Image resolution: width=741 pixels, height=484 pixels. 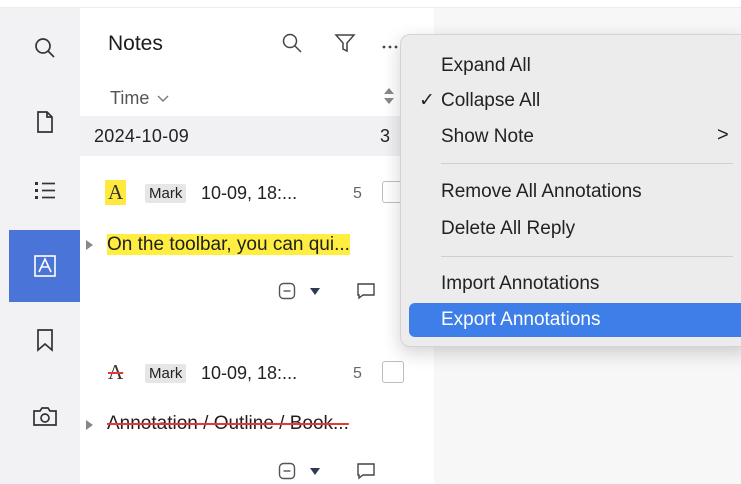 What do you see at coordinates (571, 66) in the screenshot?
I see `menu-item-expand-all: Expand All` at bounding box center [571, 66].